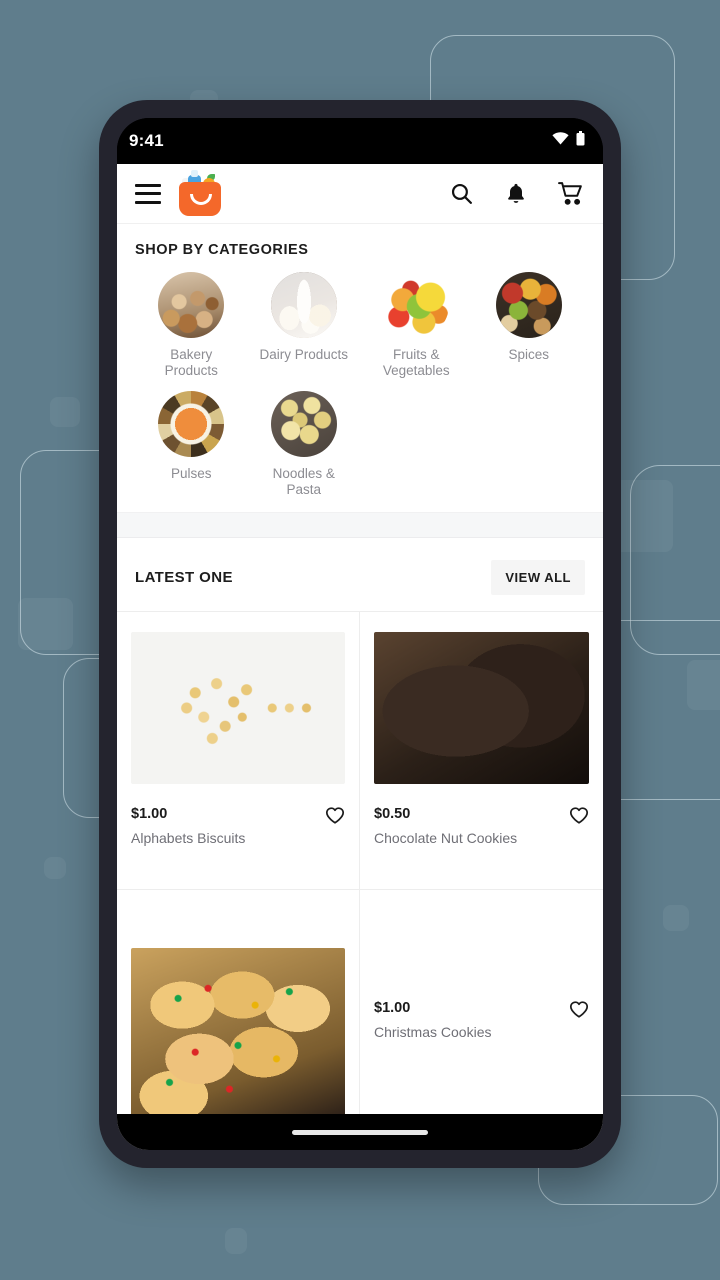 This screenshot has width=720, height=1280. Describe the element at coordinates (416, 362) in the screenshot. I see `category-label: Fruits & Vegetables` at that location.